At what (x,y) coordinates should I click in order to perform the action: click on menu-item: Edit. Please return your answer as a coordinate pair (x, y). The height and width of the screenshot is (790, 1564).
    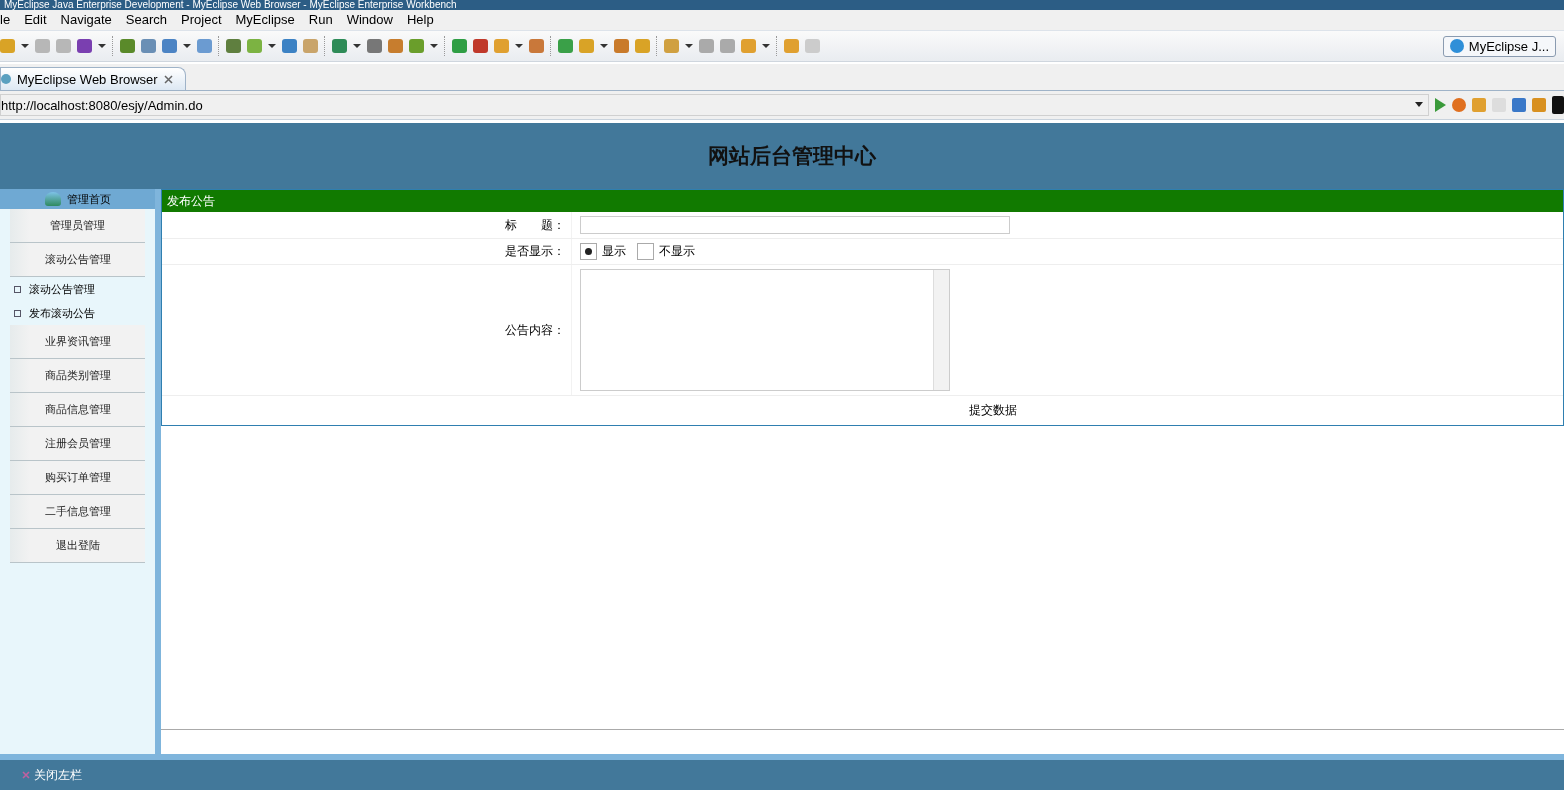
    Looking at the image, I should click on (35, 20).